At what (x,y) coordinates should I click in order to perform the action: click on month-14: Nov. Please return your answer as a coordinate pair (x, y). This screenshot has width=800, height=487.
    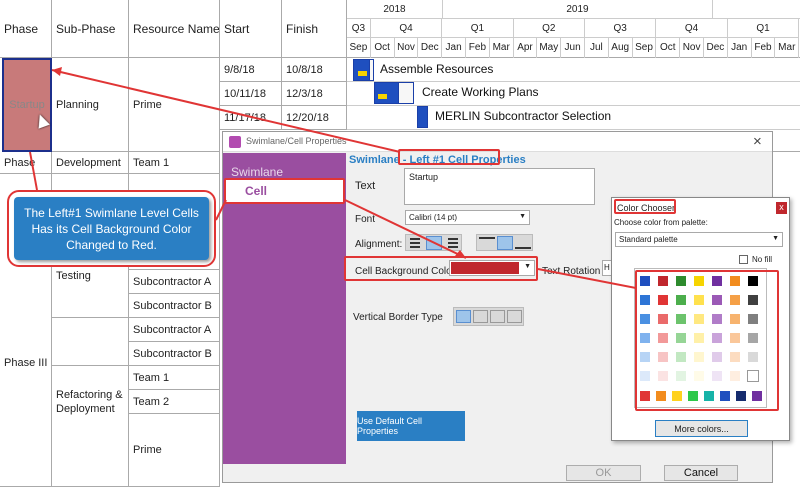
    Looking at the image, I should click on (692, 48).